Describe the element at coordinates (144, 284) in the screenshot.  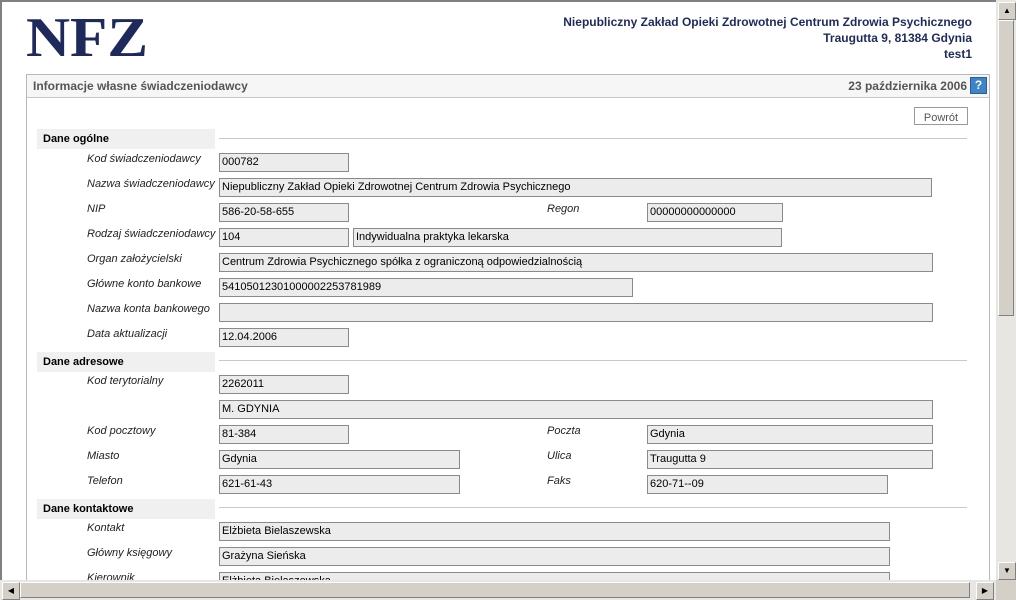
I see `label-bank-account: Główne konto bankowe` at that location.